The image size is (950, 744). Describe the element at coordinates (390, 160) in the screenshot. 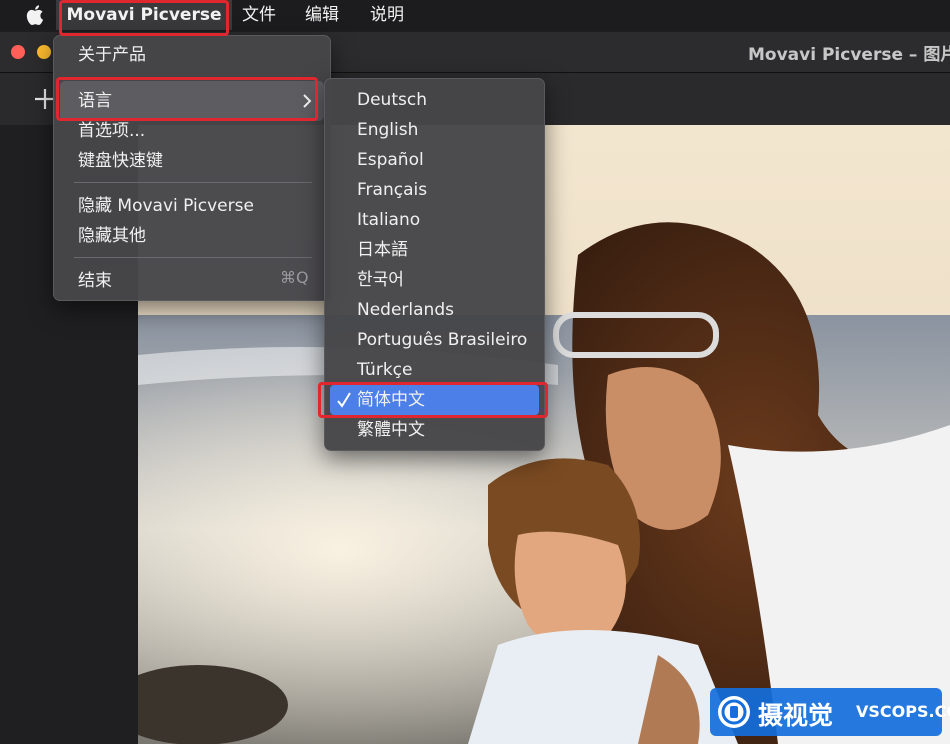

I see `language-item-espanol: Español` at that location.